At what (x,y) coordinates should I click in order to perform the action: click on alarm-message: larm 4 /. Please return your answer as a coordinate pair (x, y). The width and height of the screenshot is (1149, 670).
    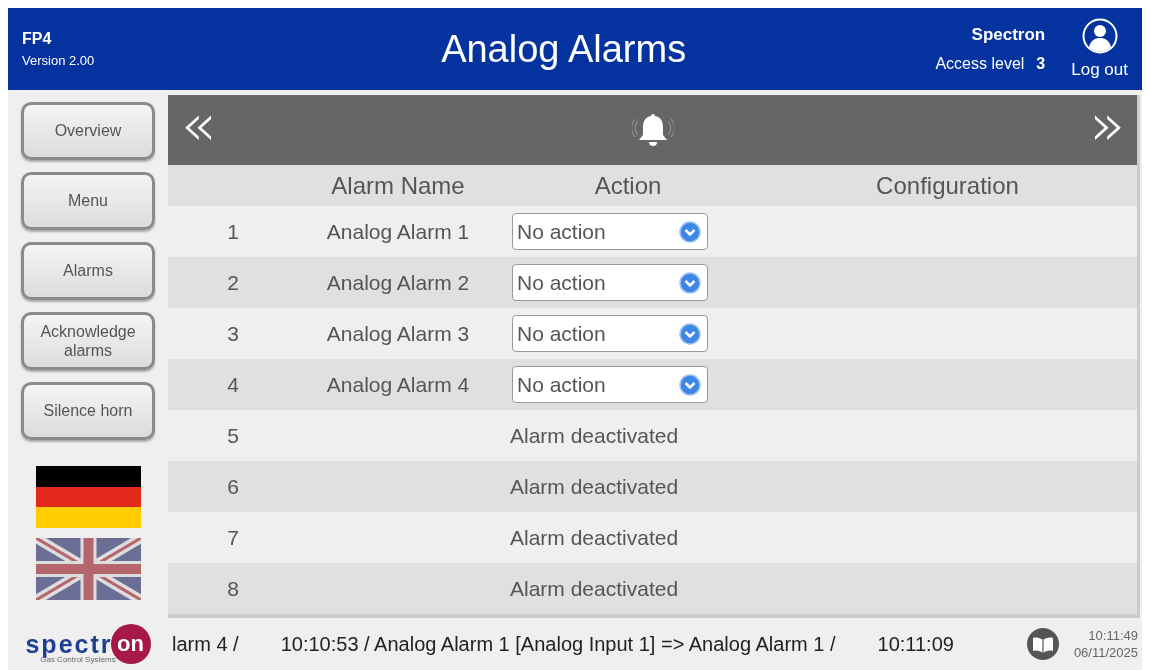
    Looking at the image, I should click on (205, 644).